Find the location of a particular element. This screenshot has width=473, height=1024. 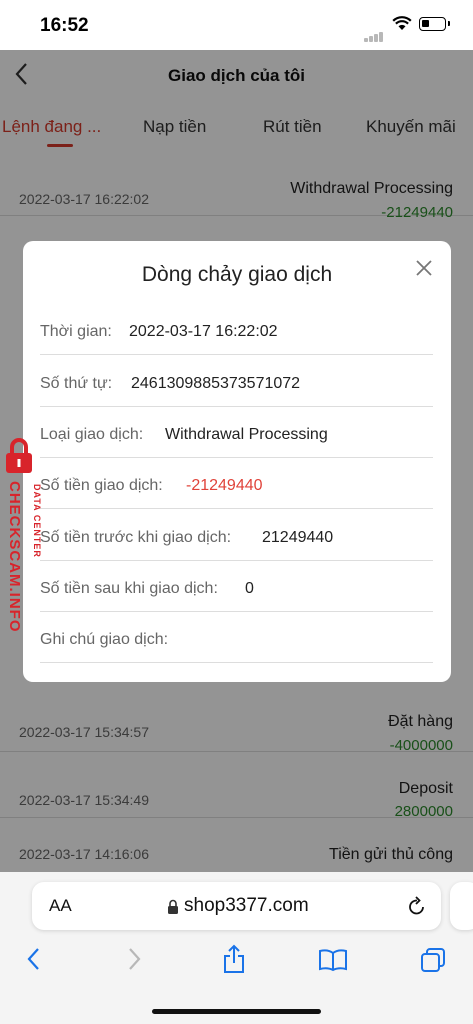

field-label: Ghi chú giao dịch: is located at coordinates (104, 639).